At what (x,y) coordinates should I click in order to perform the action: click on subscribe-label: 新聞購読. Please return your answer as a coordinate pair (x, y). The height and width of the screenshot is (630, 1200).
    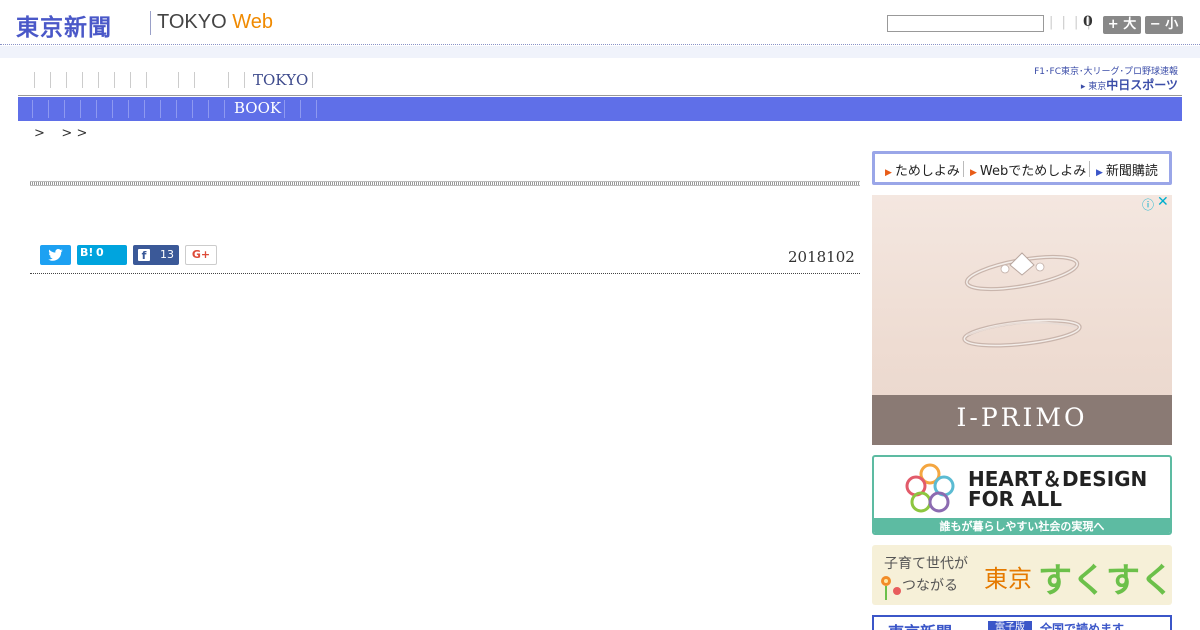
    Looking at the image, I should click on (1131, 171).